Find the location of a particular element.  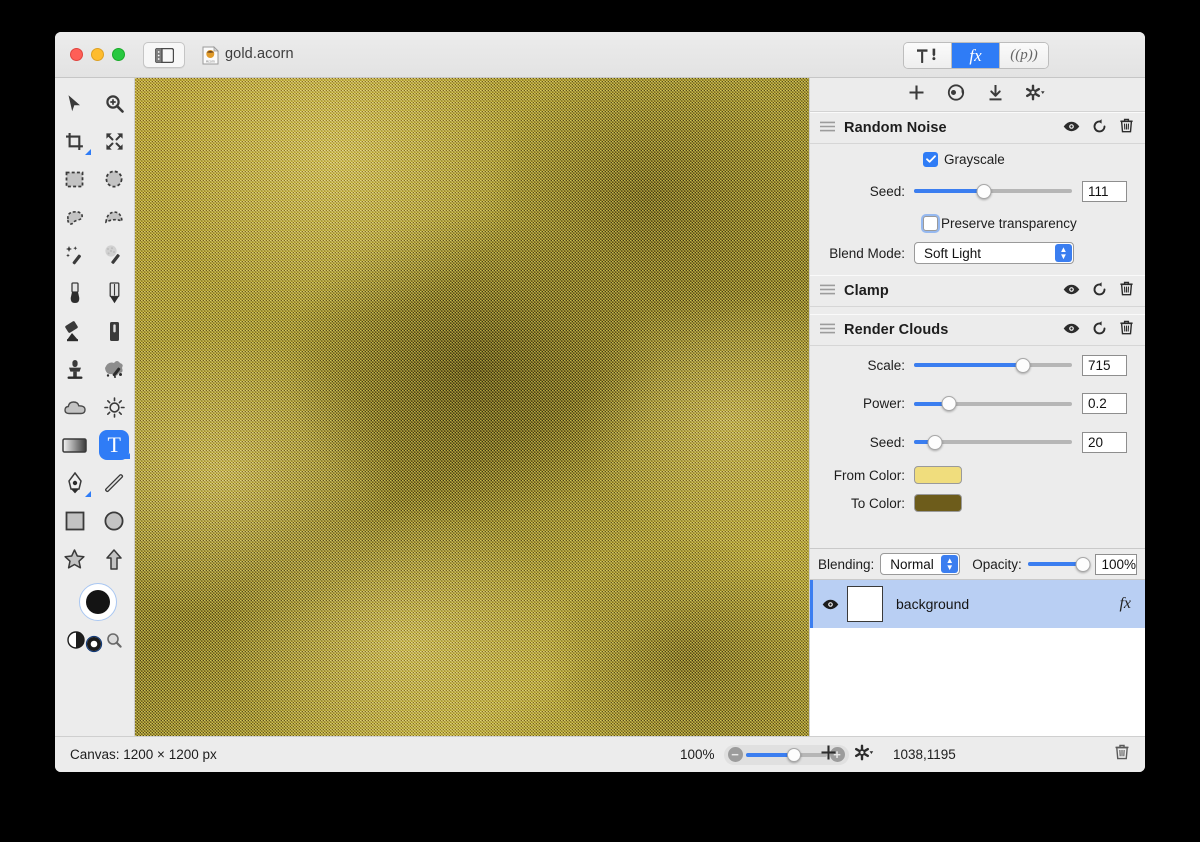

grayscale-checkbox is located at coordinates (930, 159).